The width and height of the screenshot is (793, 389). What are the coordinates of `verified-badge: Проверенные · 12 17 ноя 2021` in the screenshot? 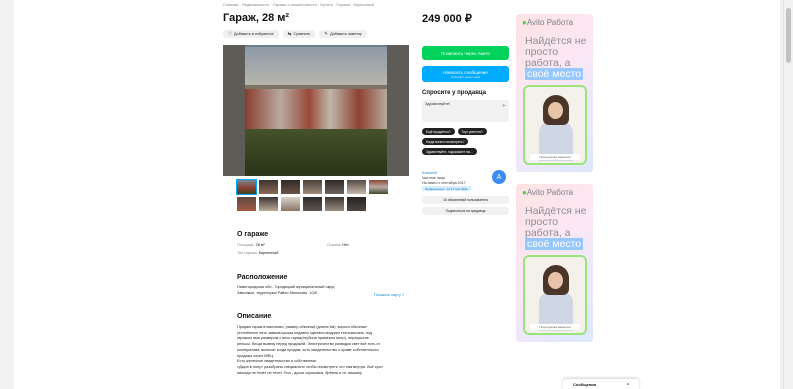 It's located at (446, 188).